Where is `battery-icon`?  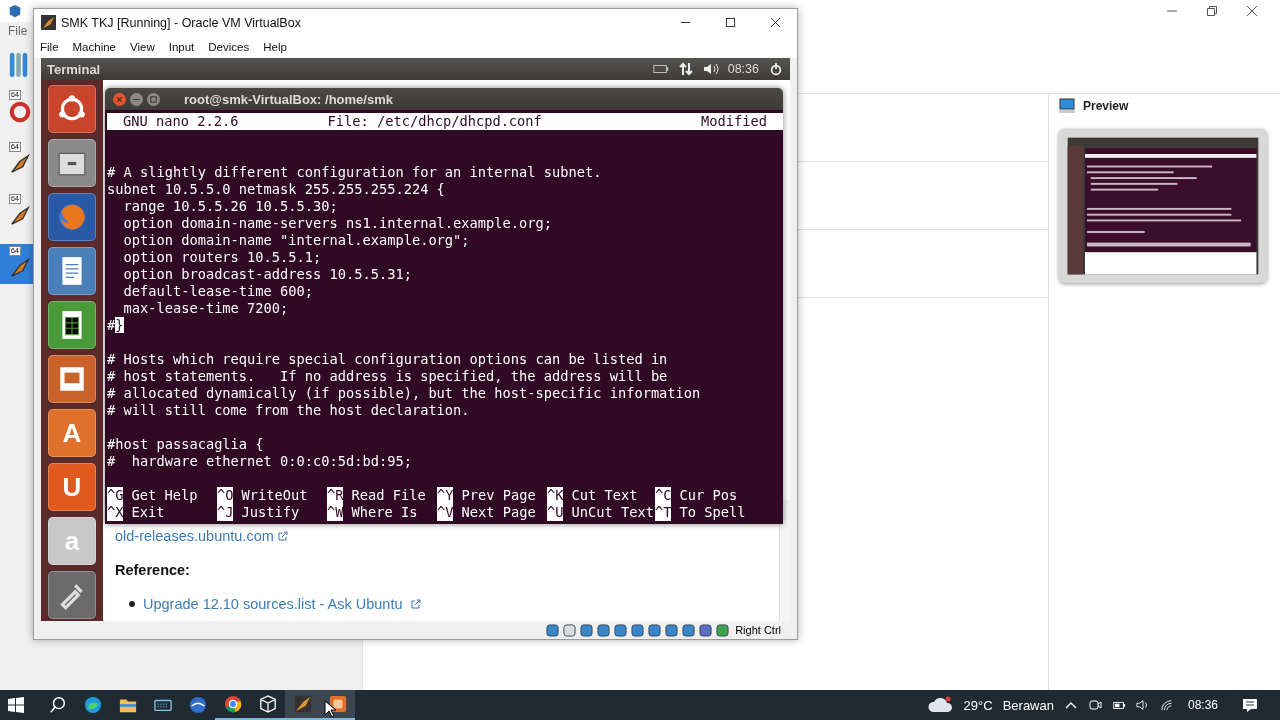 battery-icon is located at coordinates (660, 69).